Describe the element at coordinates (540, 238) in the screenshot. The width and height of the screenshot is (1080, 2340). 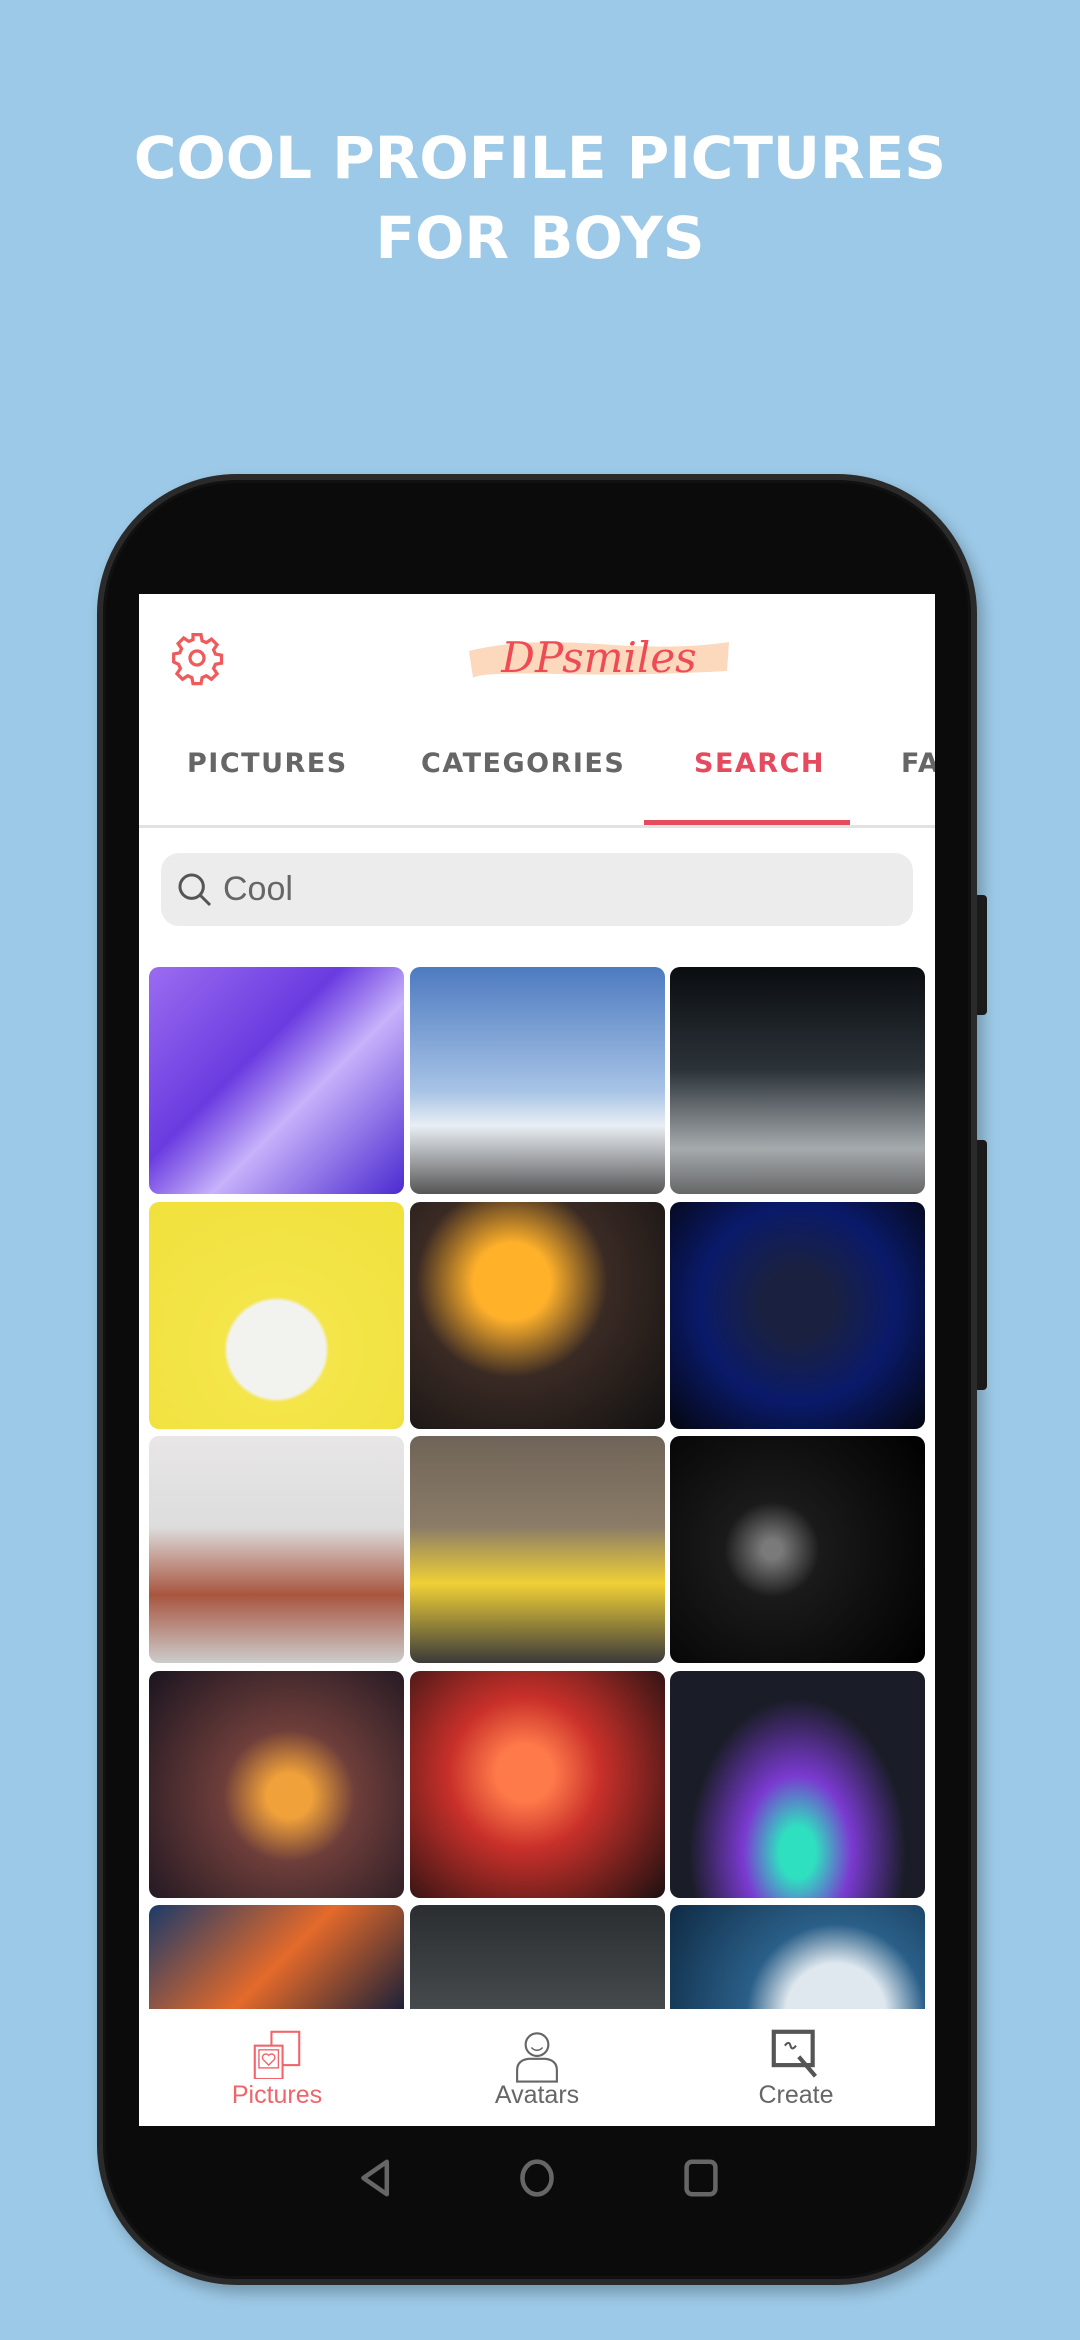
I see `promo-title-line2: FOR BOYS` at that location.